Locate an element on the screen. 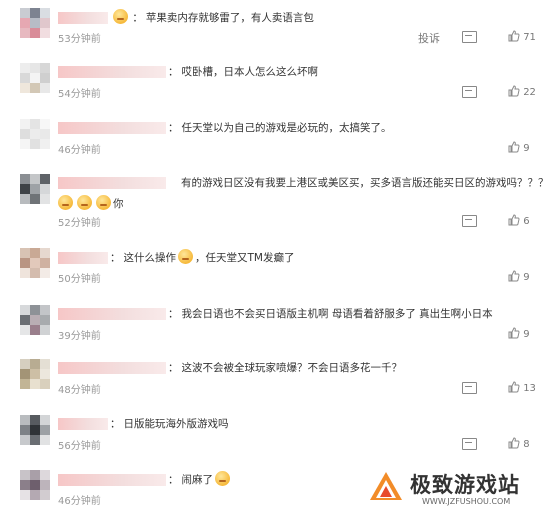 This screenshot has width=550, height=520. like-count: 8 is located at coordinates (526, 444).